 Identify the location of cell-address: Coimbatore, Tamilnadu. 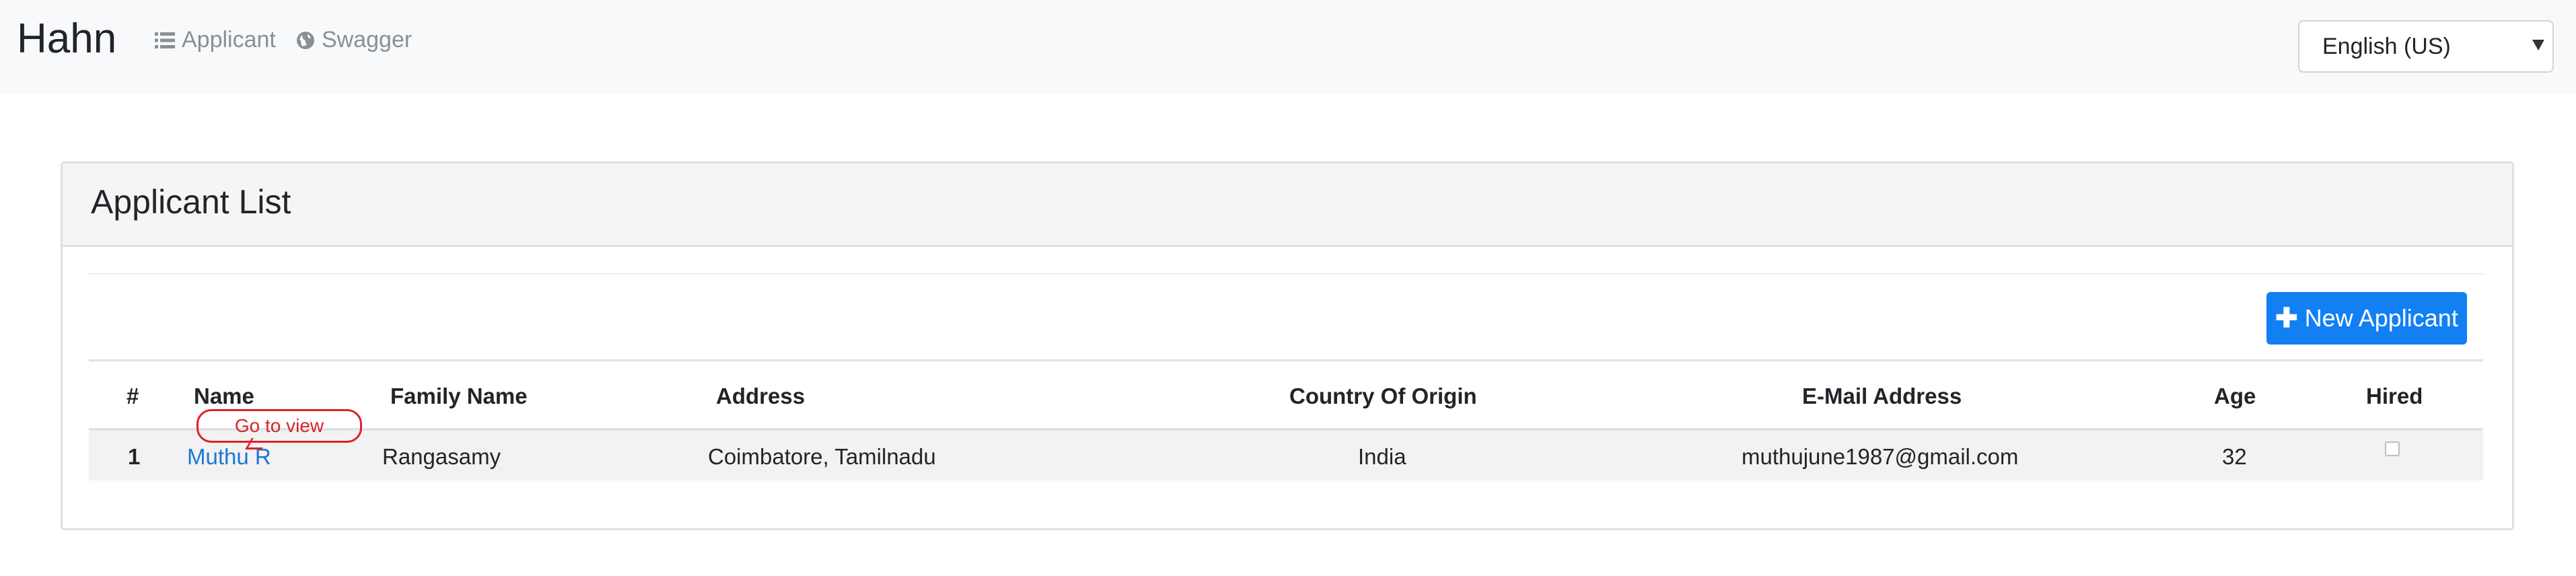
(822, 456).